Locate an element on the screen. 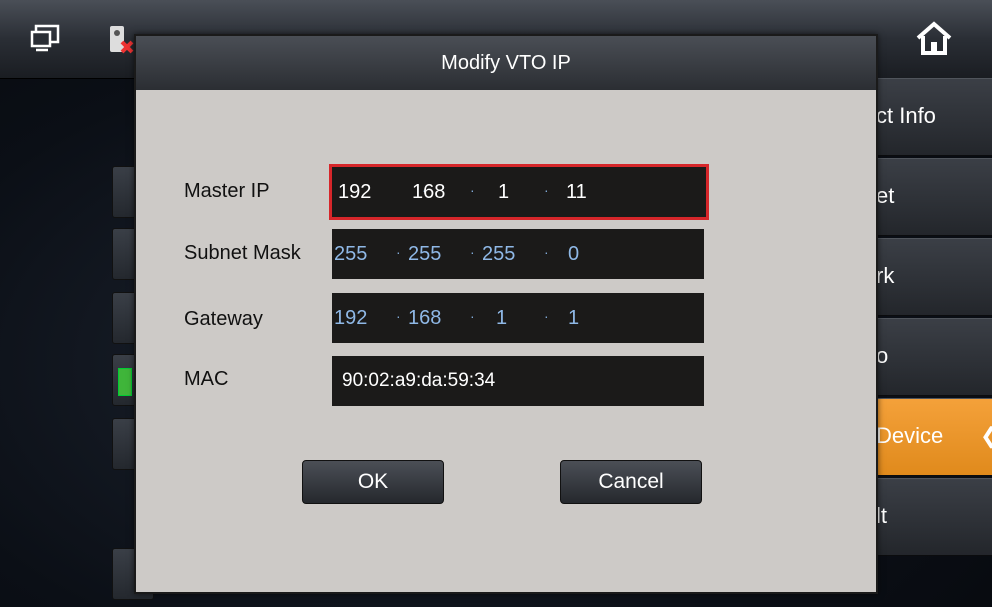 This screenshot has height=607, width=992. home-icon is located at coordinates (934, 38).